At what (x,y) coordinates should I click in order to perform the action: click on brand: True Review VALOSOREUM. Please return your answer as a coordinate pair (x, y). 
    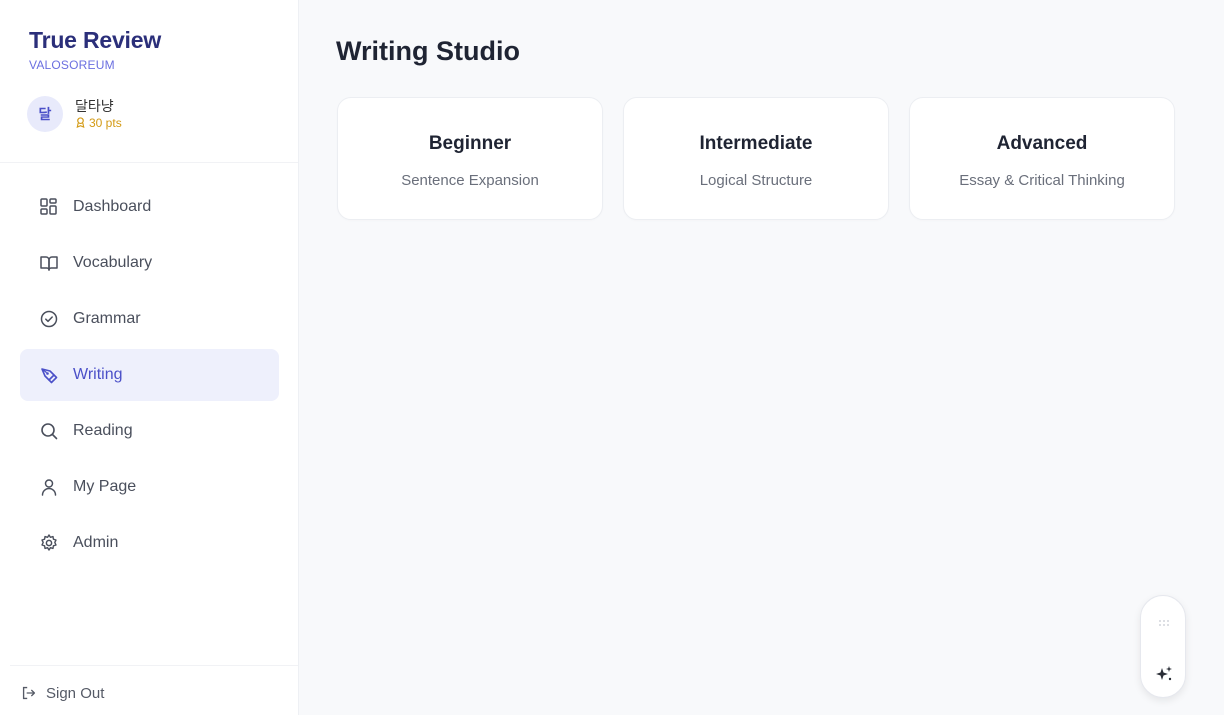
    Looking at the image, I should click on (95, 49).